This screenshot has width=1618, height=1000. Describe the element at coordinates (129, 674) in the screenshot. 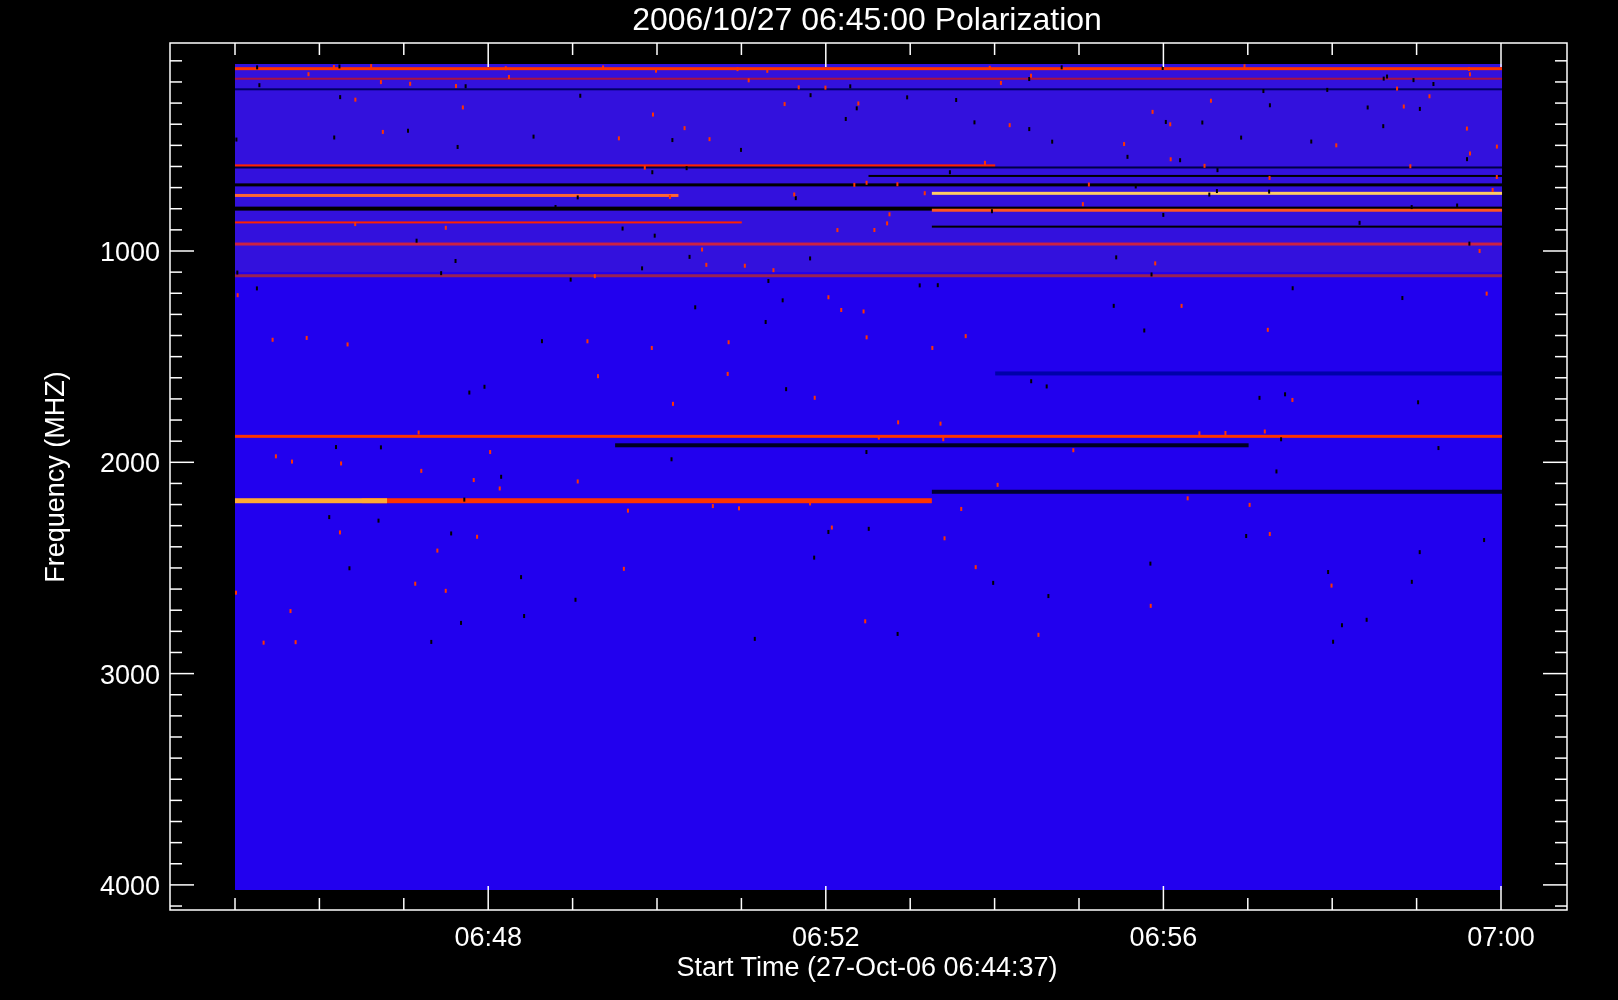

I see `y-tick-label: 3000` at that location.